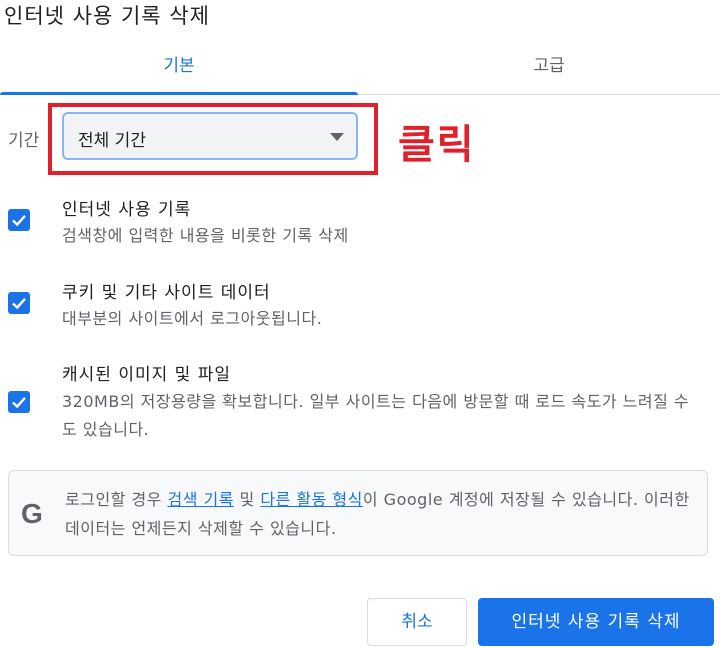 This screenshot has height=648, width=720. What do you see at coordinates (549, 68) in the screenshot?
I see `tab-advanced: 고급` at bounding box center [549, 68].